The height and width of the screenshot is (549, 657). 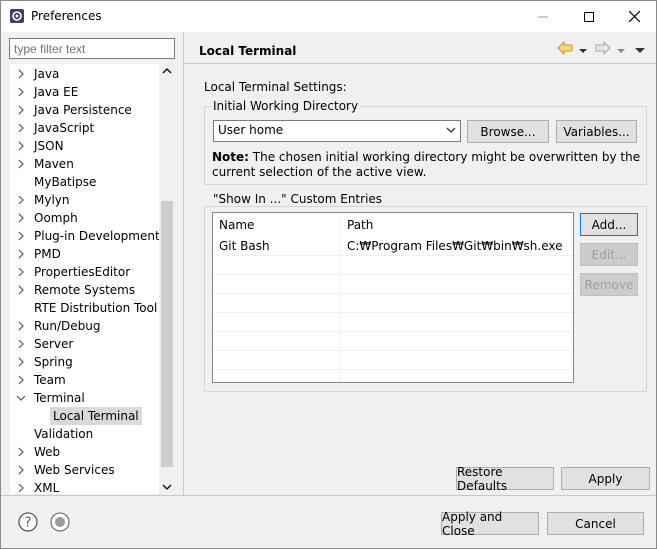 I want to click on scroll-down-icon, so click(x=167, y=487).